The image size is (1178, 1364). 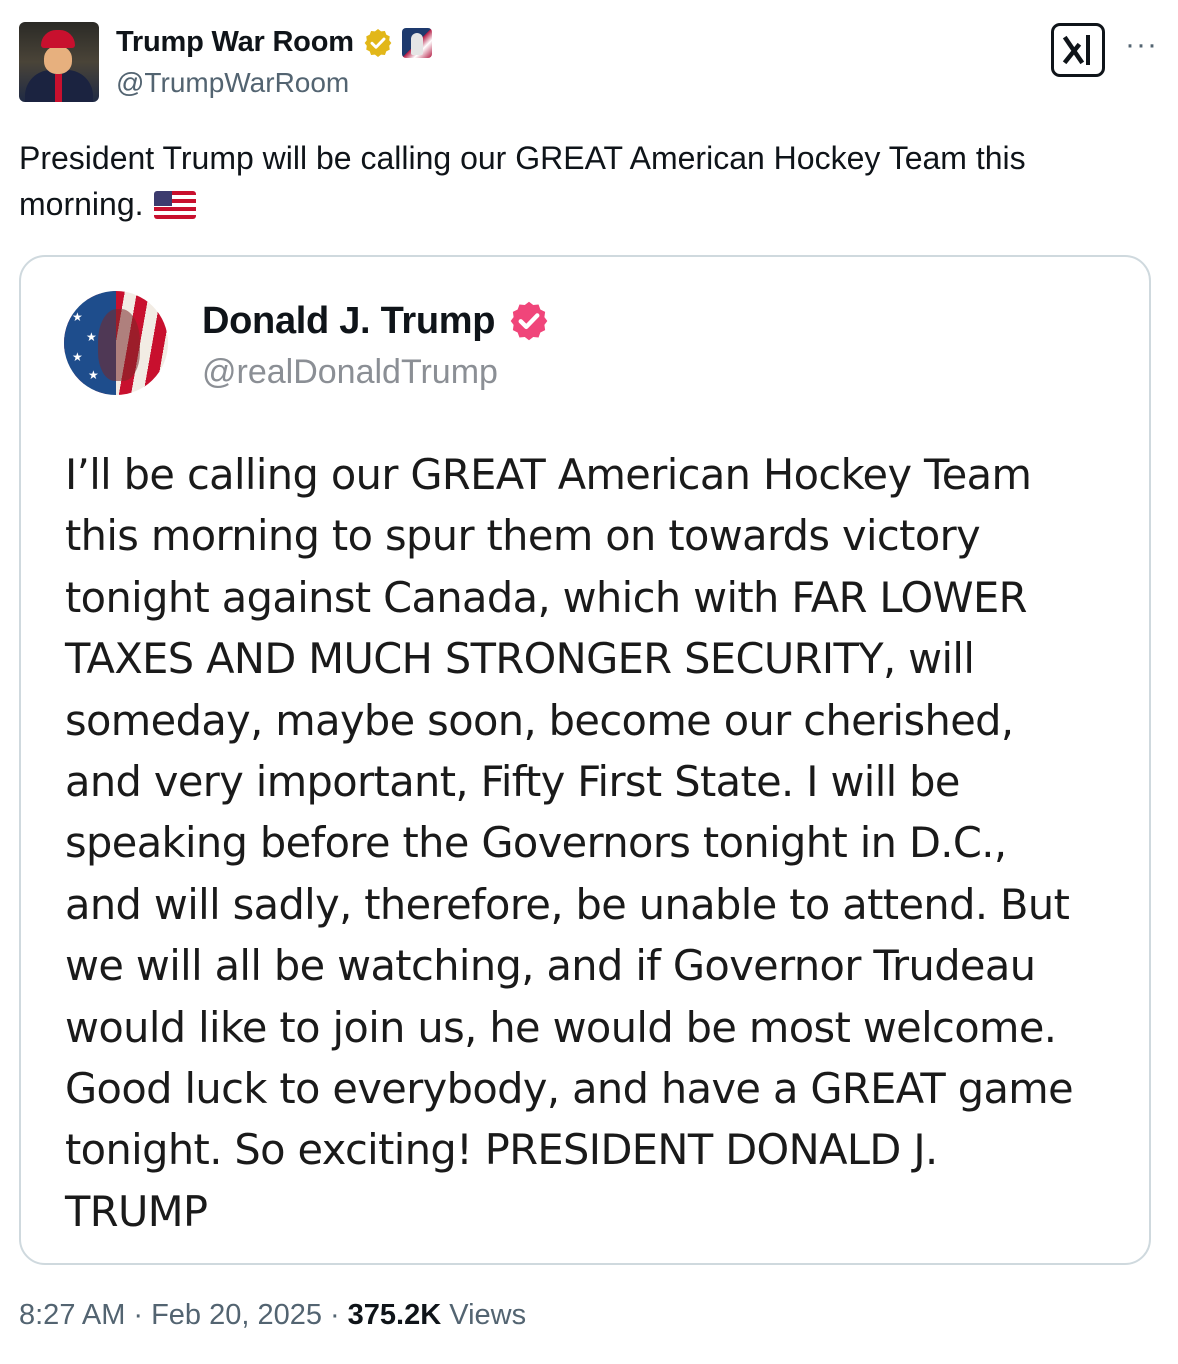 I want to click on quoted-author-display-name: Donald J. Trump, so click(x=349, y=321).